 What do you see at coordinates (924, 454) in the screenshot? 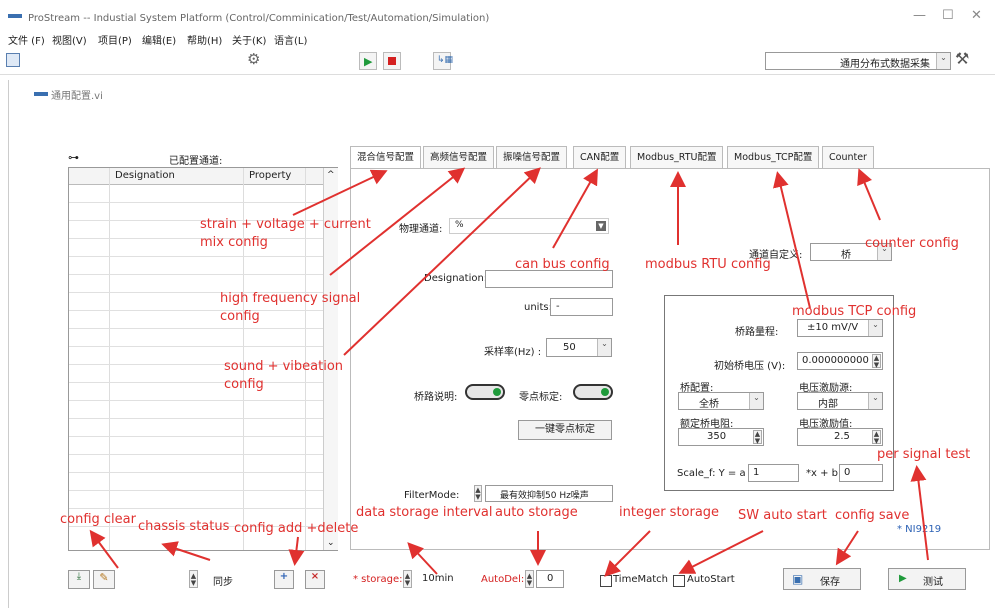
I see `annotation-per-test: per signal test` at bounding box center [924, 454].